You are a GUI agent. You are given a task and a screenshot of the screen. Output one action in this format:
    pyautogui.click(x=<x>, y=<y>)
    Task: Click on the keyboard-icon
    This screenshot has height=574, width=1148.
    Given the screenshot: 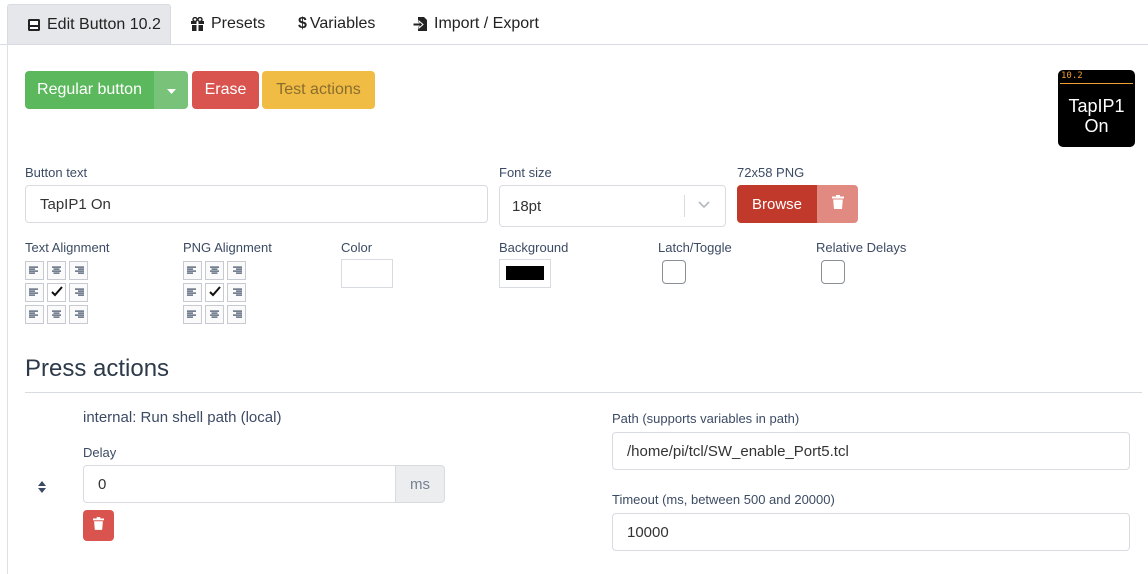 What is the action you would take?
    pyautogui.click(x=34, y=25)
    